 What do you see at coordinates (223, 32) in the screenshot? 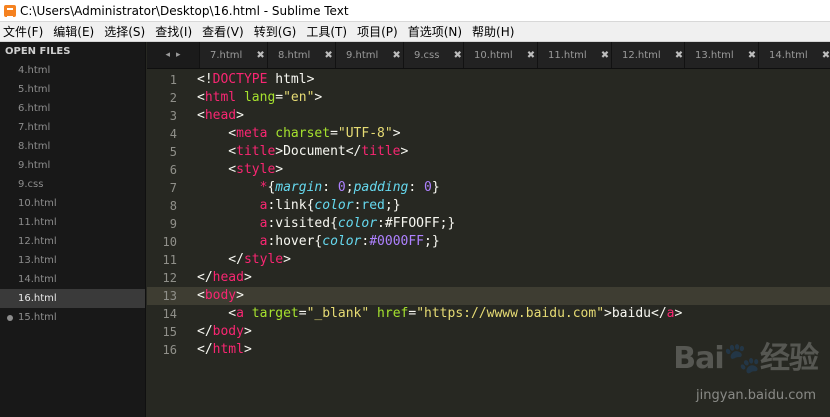
I see `menu-view: 查看(V)` at bounding box center [223, 32].